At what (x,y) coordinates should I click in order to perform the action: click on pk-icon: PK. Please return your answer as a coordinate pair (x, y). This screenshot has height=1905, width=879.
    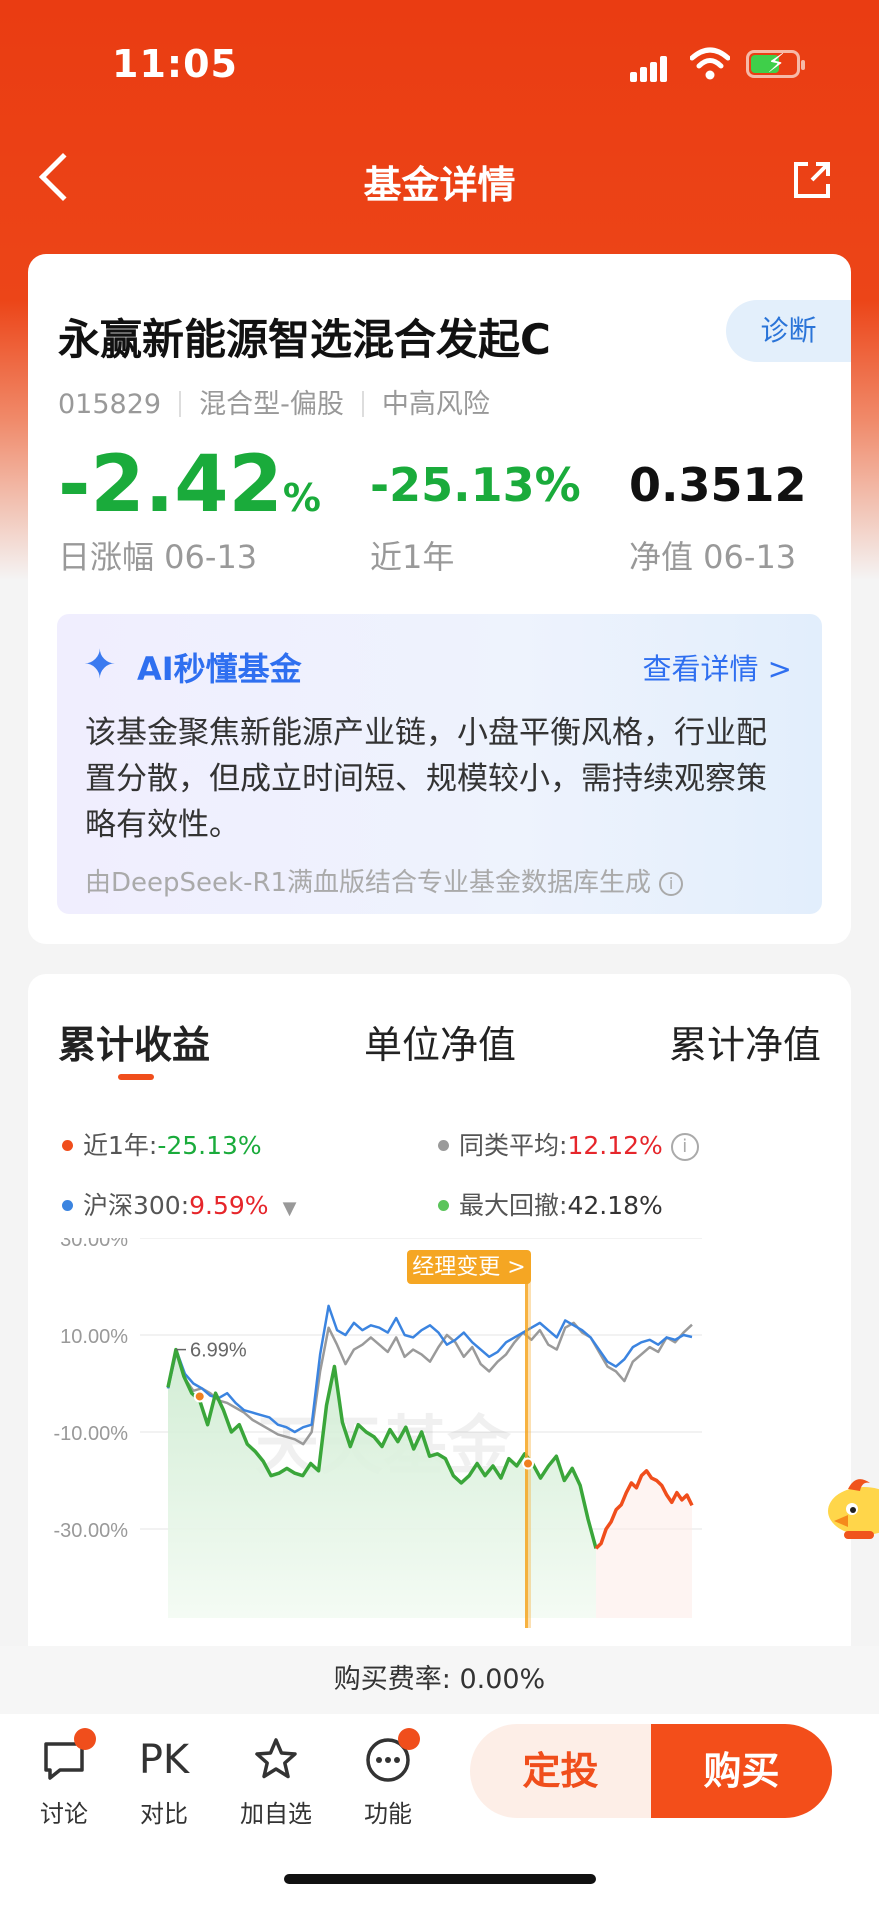
    Looking at the image, I should click on (164, 1760).